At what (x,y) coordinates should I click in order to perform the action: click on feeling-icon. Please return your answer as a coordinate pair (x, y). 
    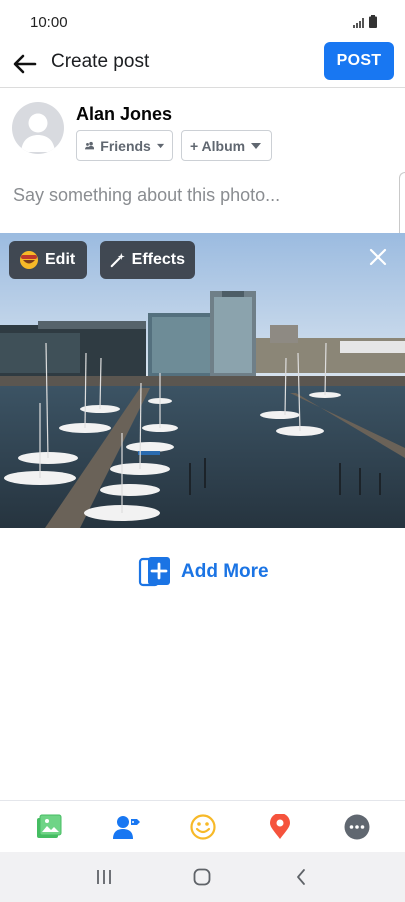
    Looking at the image, I should click on (202, 826).